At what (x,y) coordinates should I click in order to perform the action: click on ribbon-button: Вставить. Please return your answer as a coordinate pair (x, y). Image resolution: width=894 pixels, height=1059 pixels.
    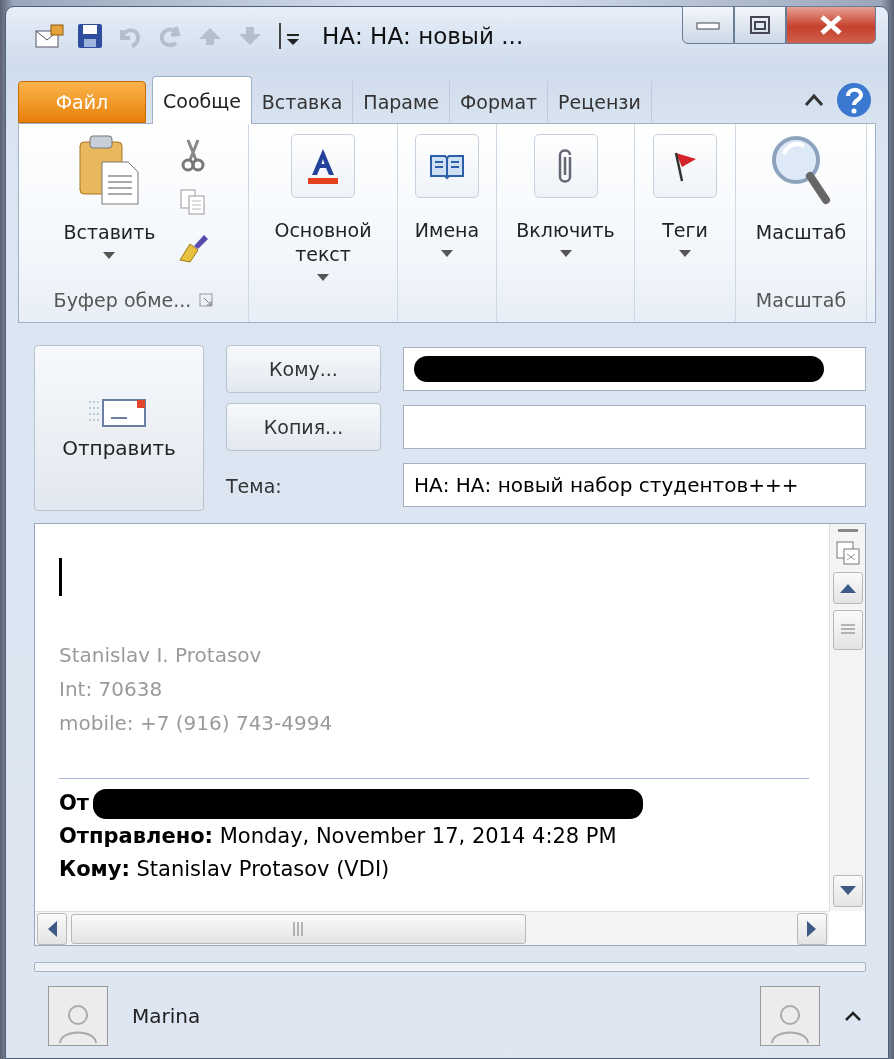
    Looking at the image, I should click on (109, 206).